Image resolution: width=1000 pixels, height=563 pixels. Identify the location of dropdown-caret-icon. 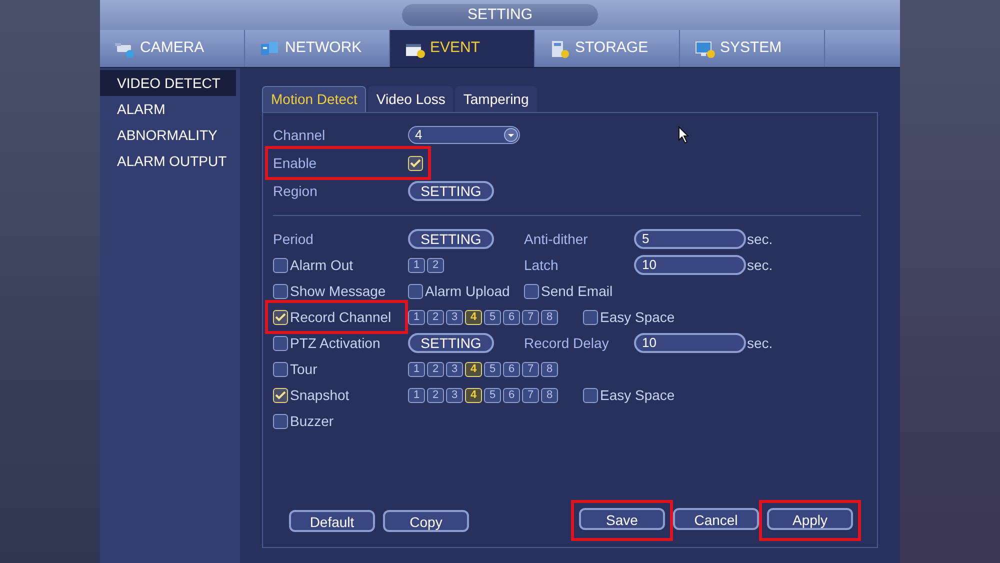
(511, 135).